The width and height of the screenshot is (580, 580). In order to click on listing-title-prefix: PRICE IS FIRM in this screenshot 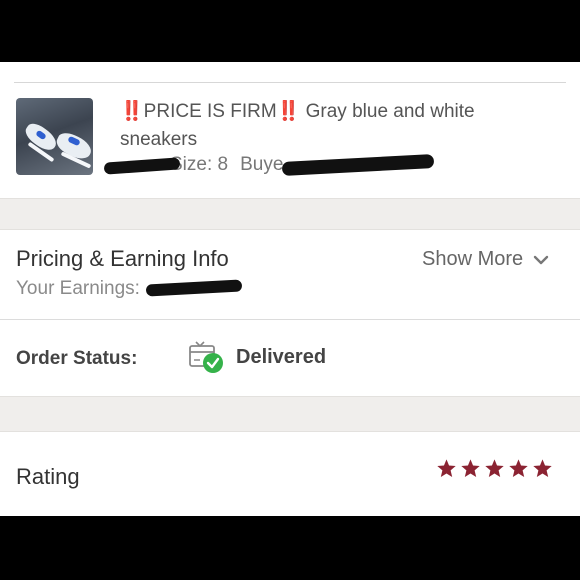, I will do `click(210, 111)`.